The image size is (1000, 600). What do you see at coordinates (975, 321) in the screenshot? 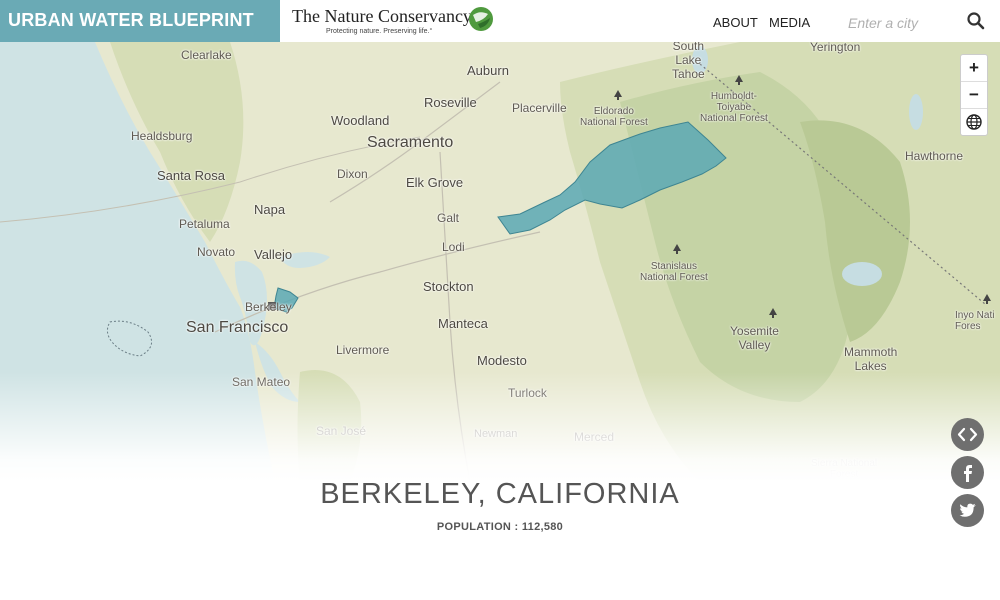
I see `label-inyo-forest: Inyo Nati Fores` at bounding box center [975, 321].